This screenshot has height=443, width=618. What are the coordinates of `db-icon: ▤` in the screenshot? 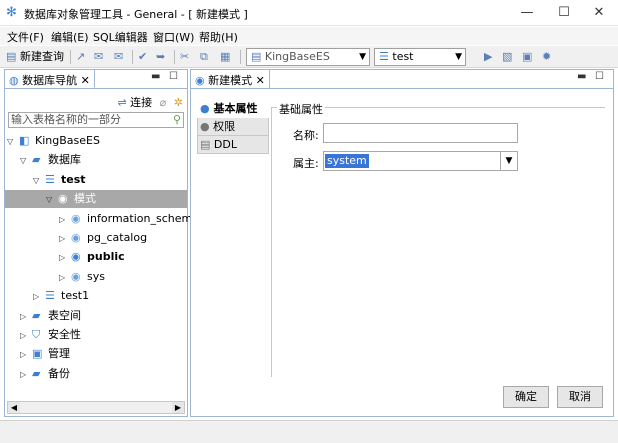 It's located at (256, 56).